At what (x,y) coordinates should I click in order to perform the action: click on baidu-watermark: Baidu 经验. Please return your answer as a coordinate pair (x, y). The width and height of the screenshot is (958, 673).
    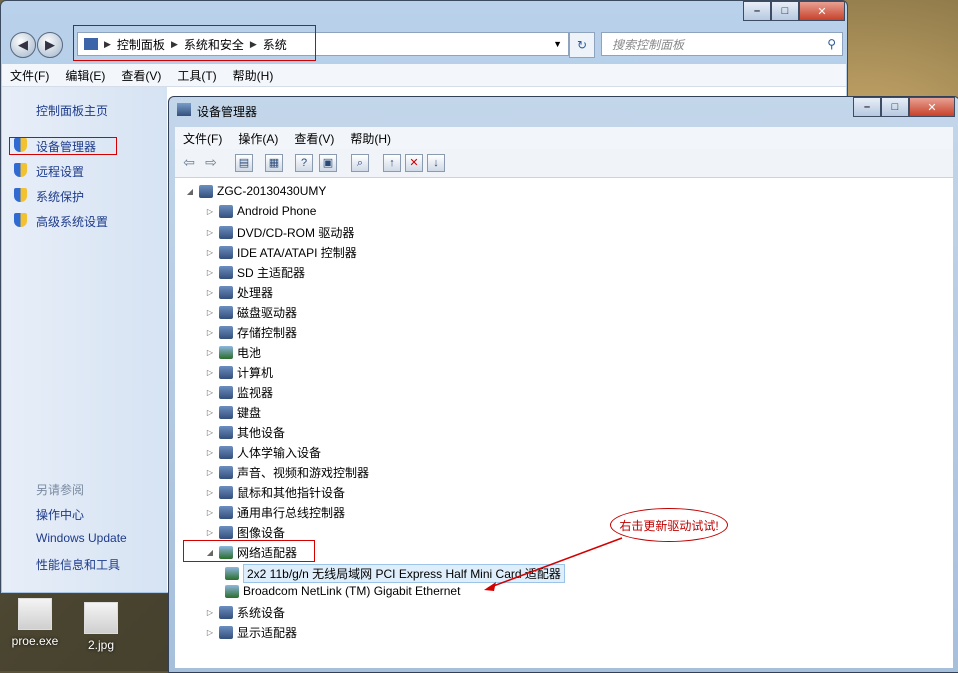
    Looking at the image, I should click on (821, 608).